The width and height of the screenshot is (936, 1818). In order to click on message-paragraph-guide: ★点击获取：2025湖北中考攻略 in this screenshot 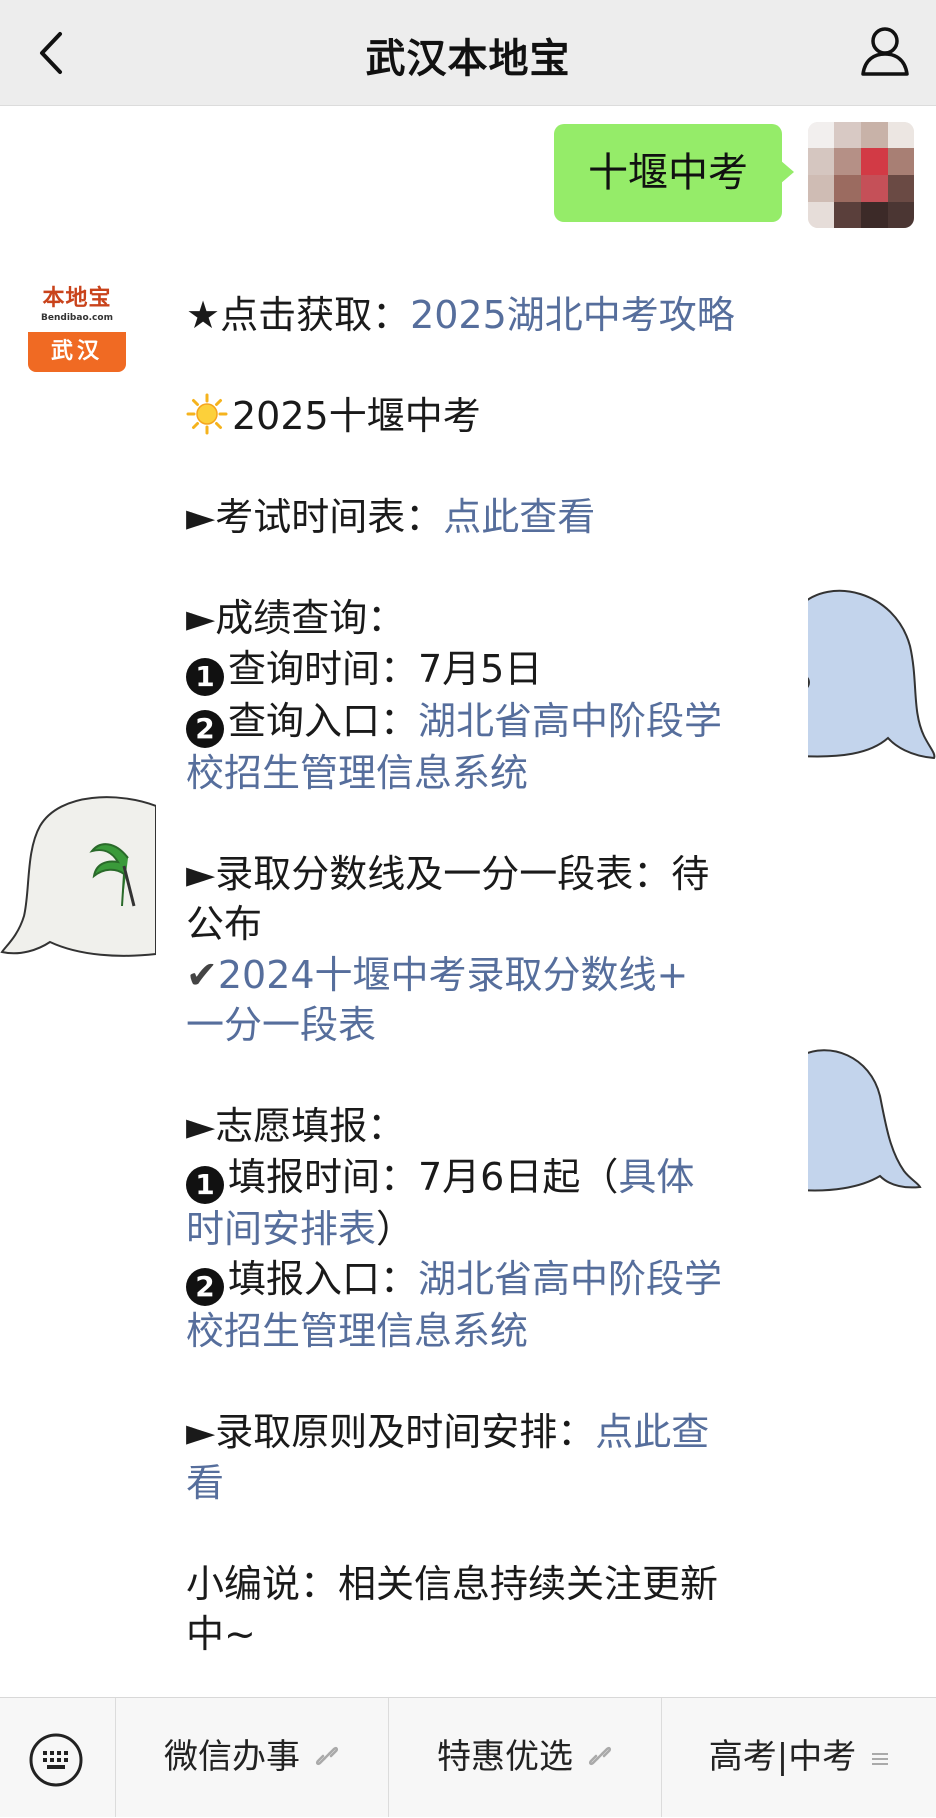, I will do `click(482, 315)`.